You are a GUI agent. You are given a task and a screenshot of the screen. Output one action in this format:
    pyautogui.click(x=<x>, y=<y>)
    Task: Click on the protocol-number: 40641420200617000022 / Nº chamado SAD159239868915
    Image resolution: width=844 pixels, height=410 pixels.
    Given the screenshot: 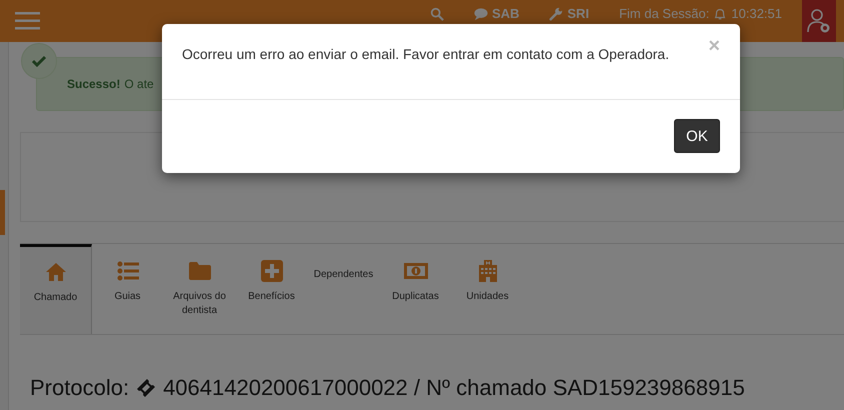 What is the action you would take?
    pyautogui.click(x=454, y=388)
    